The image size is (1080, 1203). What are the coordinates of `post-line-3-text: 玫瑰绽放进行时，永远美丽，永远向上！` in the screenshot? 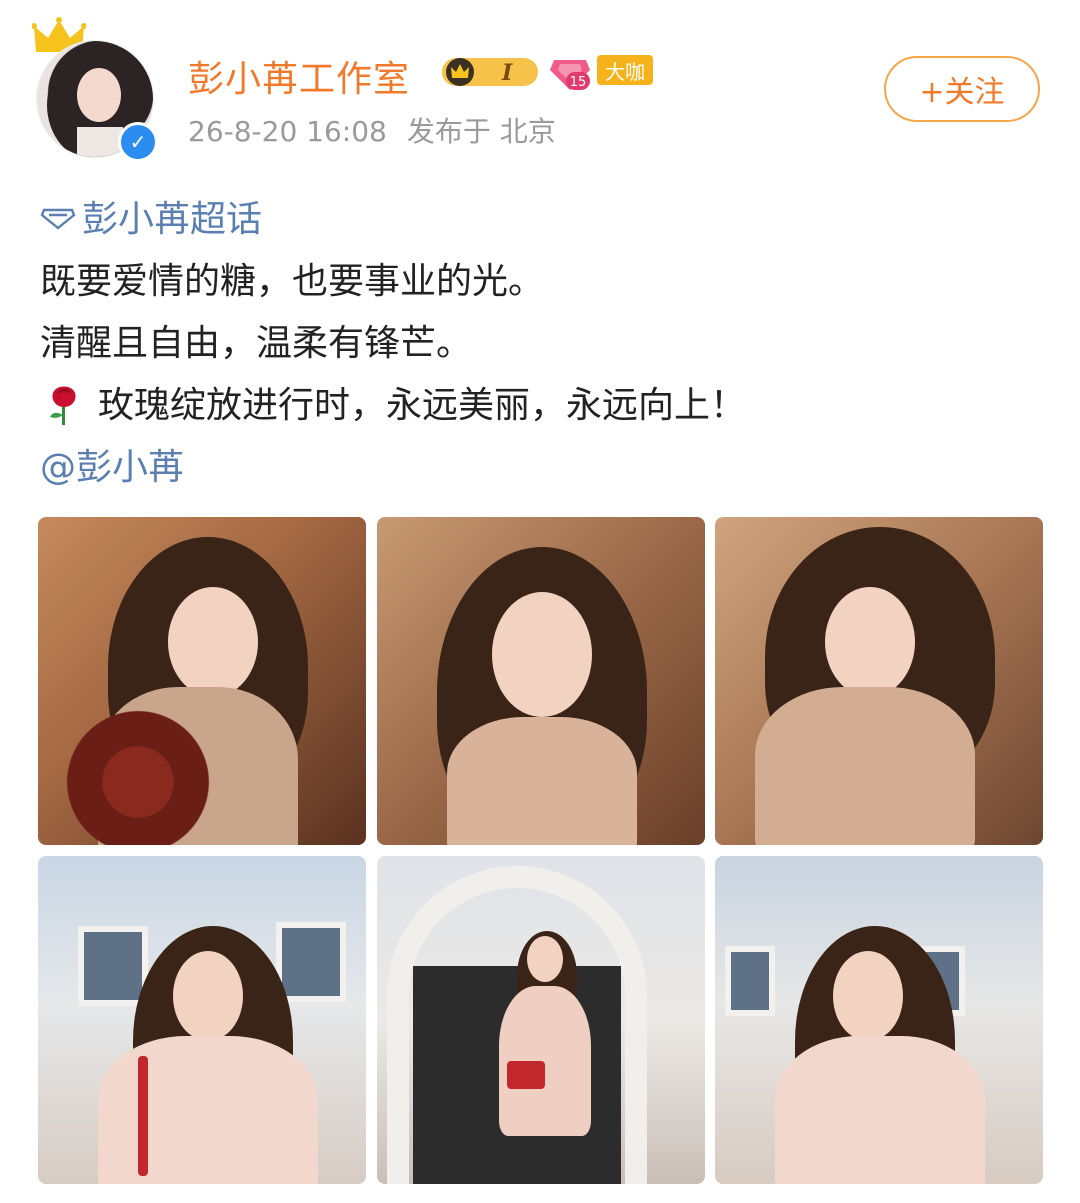 It's located at (422, 405).